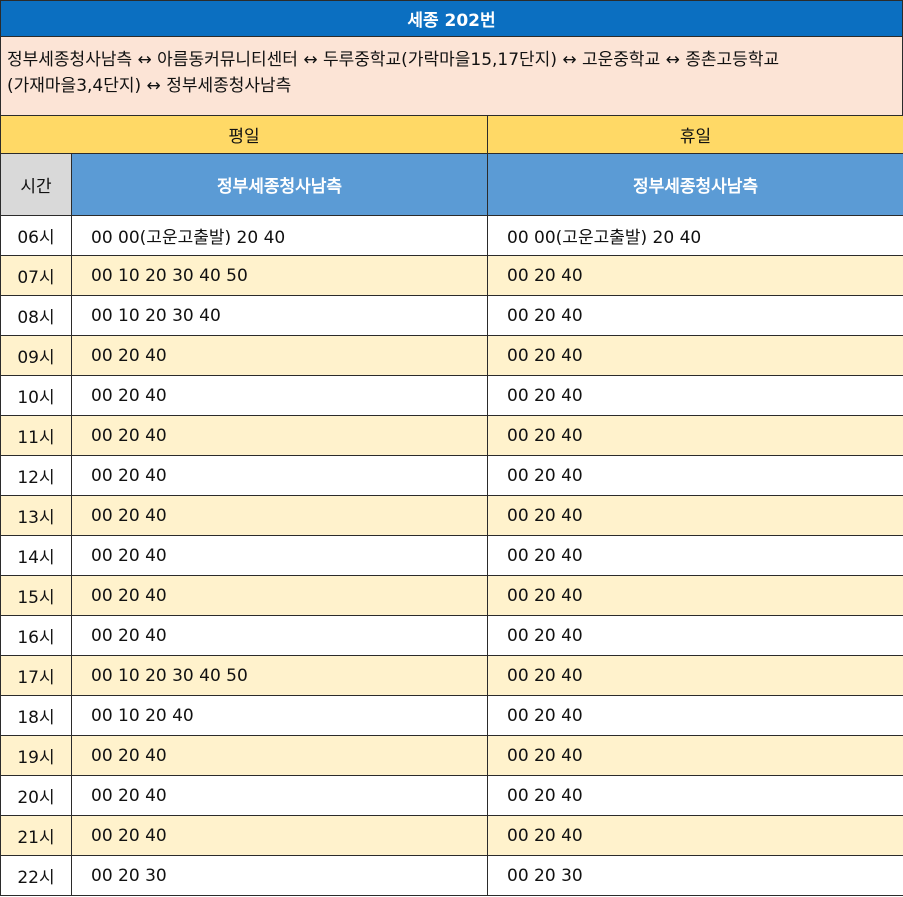 This screenshot has width=903, height=897. What do you see at coordinates (279, 235) in the screenshot?
I see `weekday-times-cell: 00 00(고운고출발) 20 40` at bounding box center [279, 235].